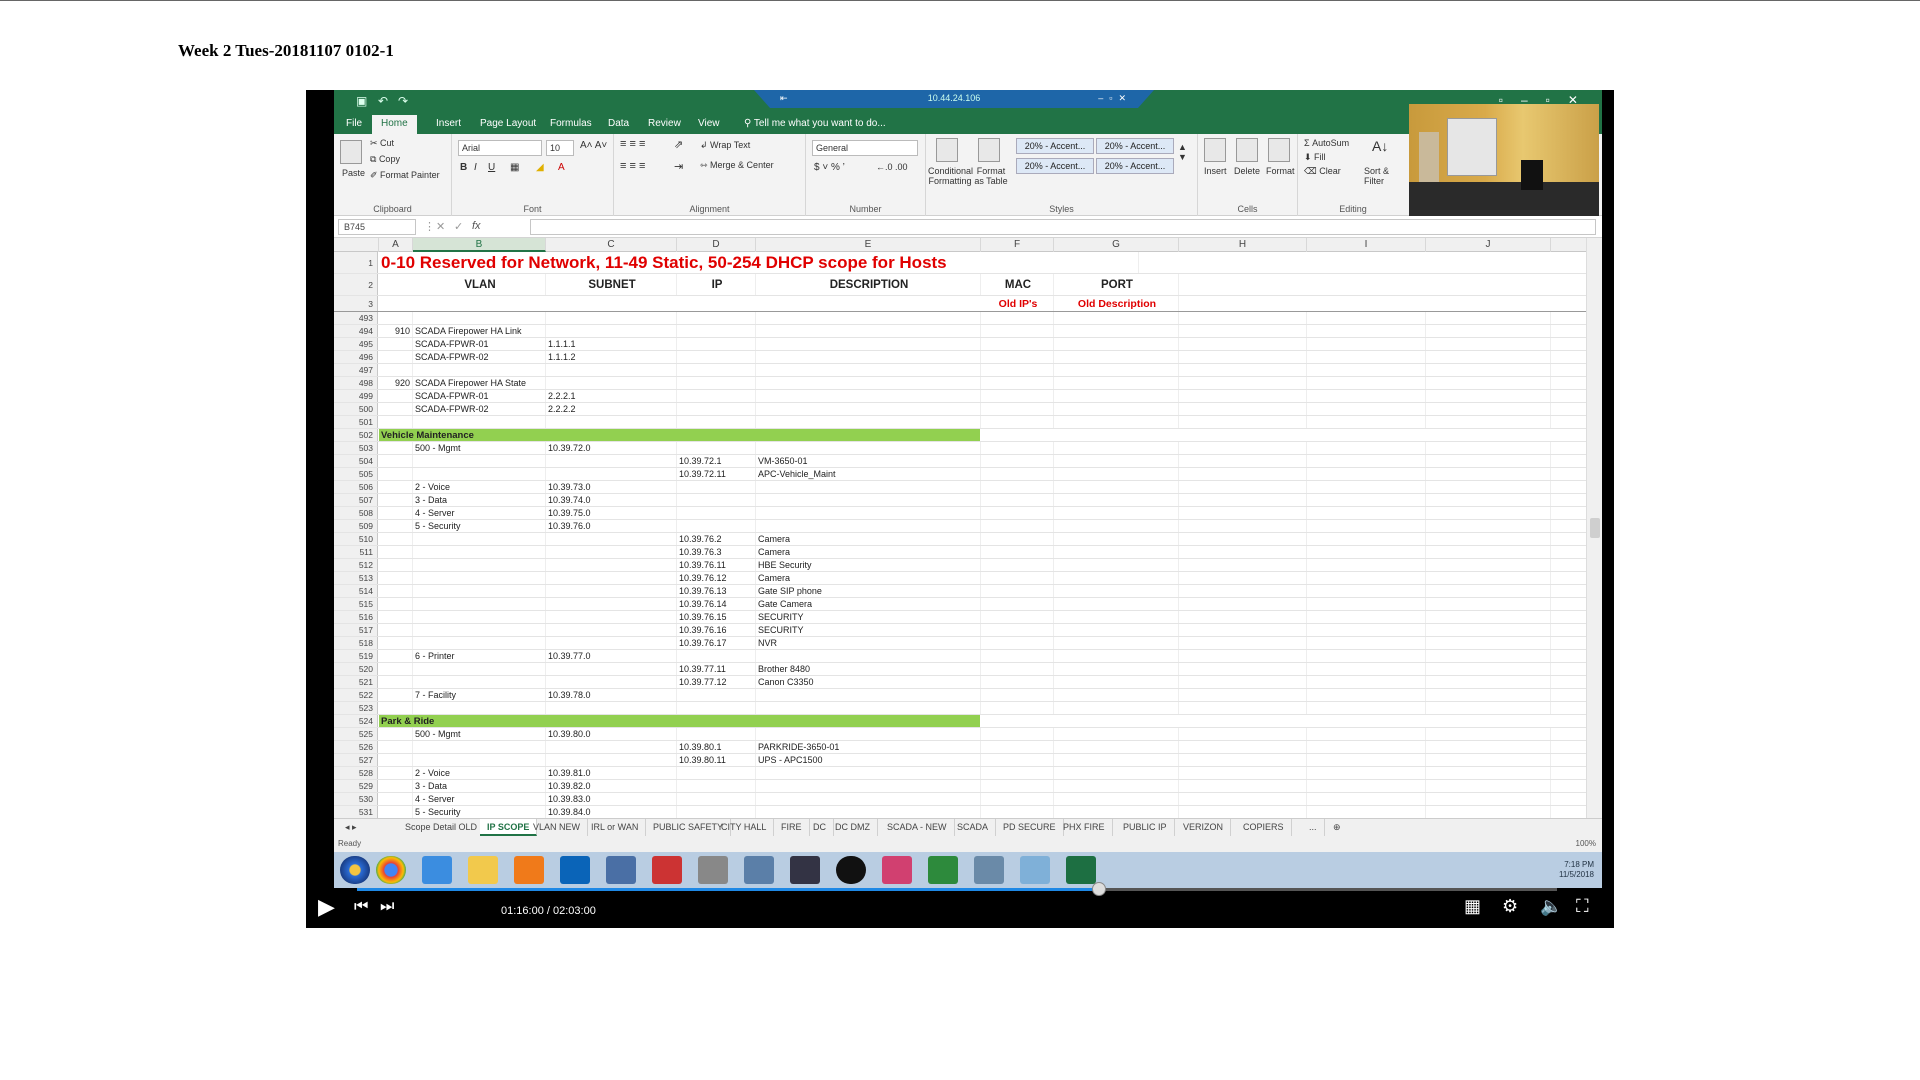 This screenshot has height=1080, width=1920. I want to click on column-header-a: A, so click(396, 245).